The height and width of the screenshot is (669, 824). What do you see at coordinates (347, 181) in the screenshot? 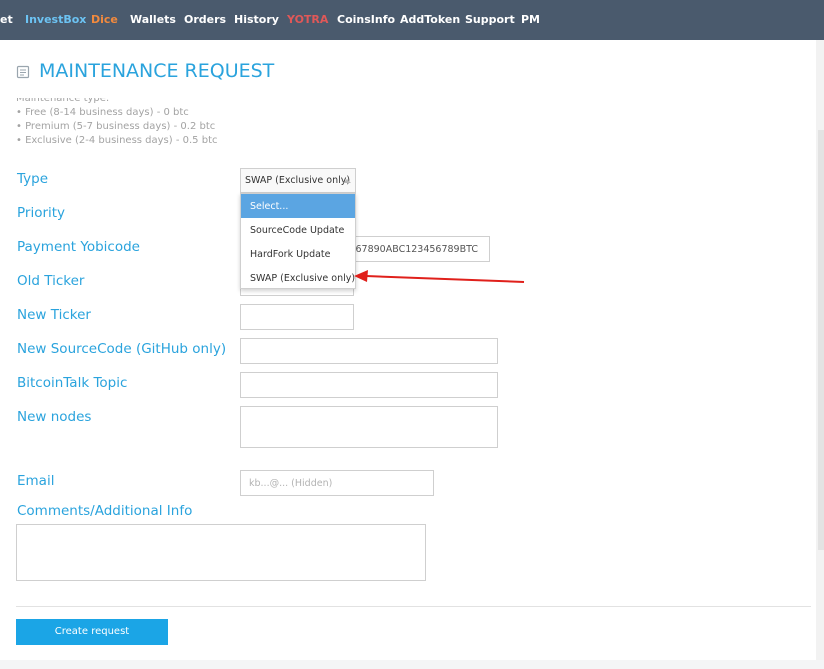
I see `caret-up-icon` at bounding box center [347, 181].